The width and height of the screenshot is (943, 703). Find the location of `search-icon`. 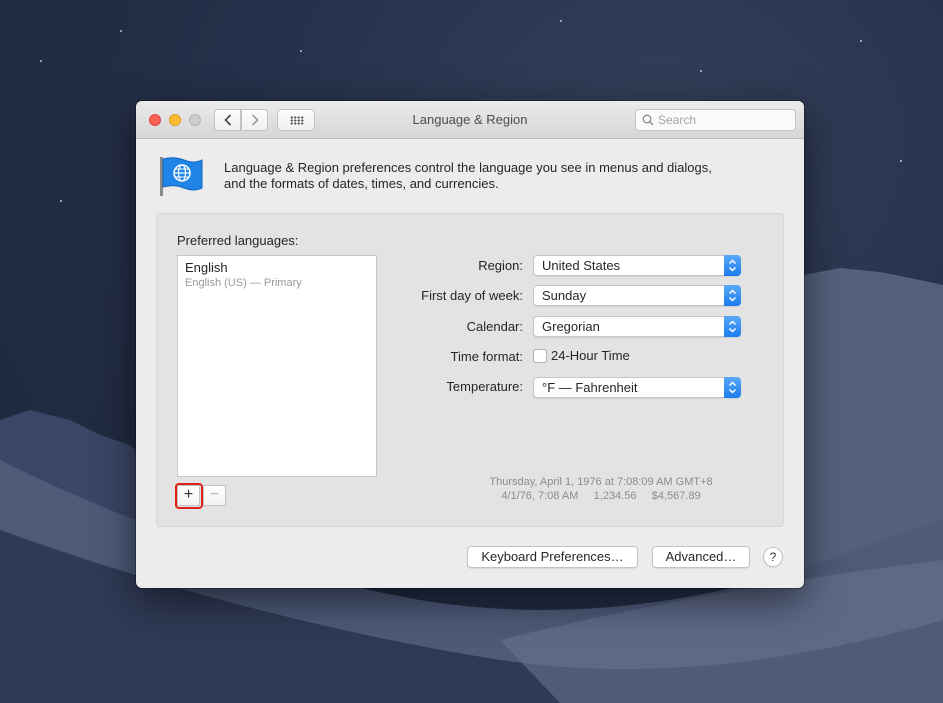

search-icon is located at coordinates (648, 120).